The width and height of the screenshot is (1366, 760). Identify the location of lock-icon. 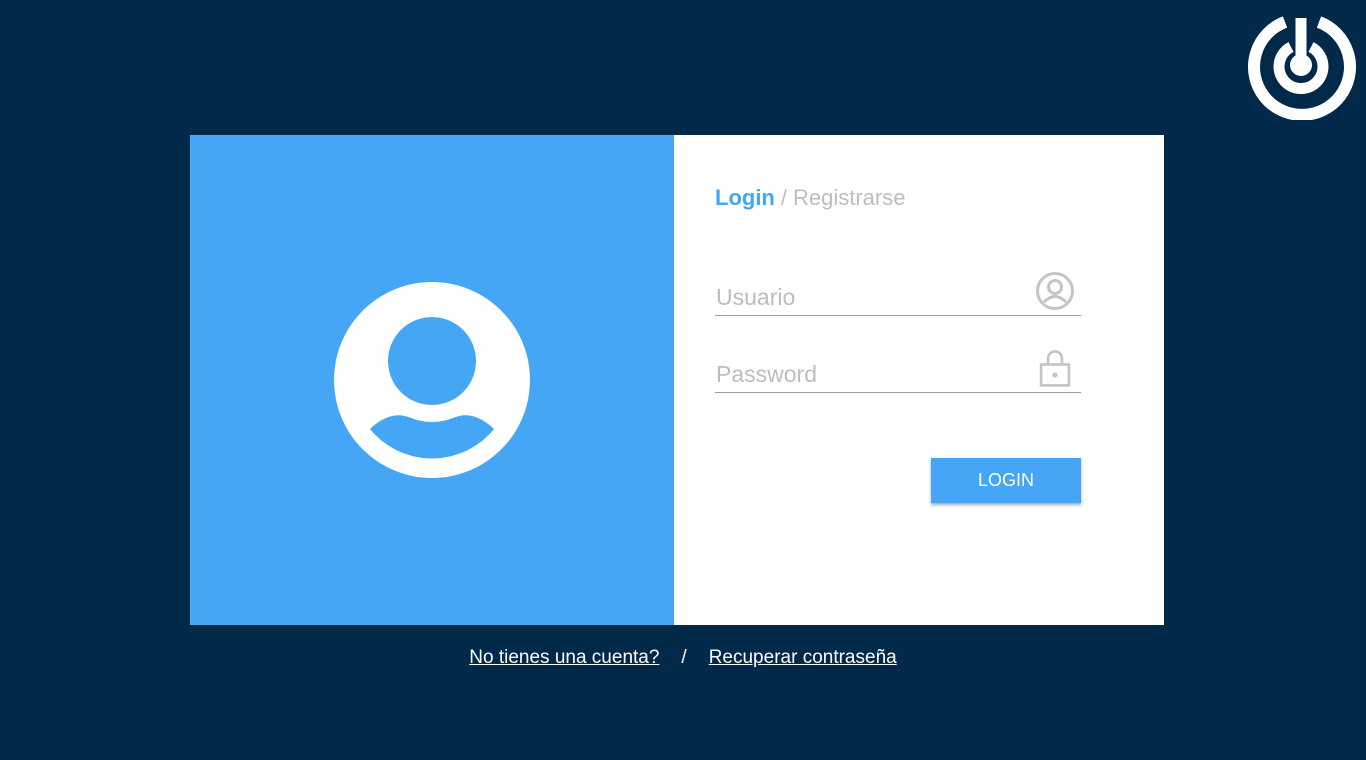
(1055, 368).